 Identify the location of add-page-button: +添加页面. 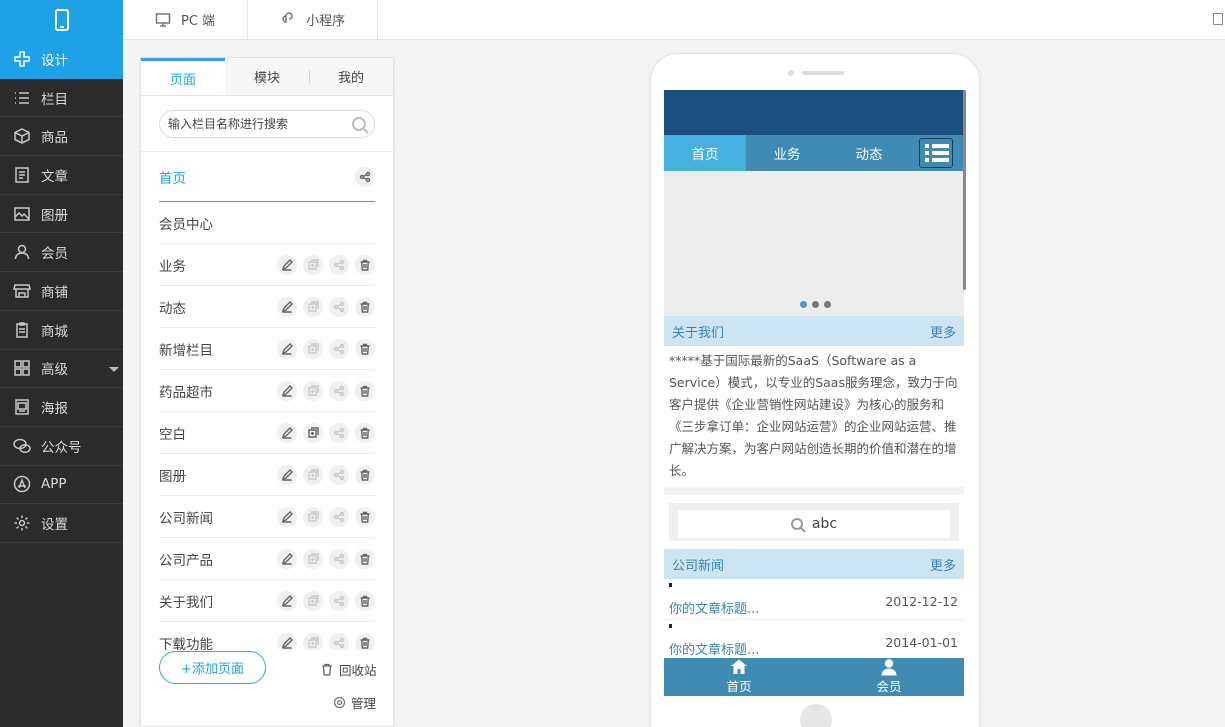
(212, 667).